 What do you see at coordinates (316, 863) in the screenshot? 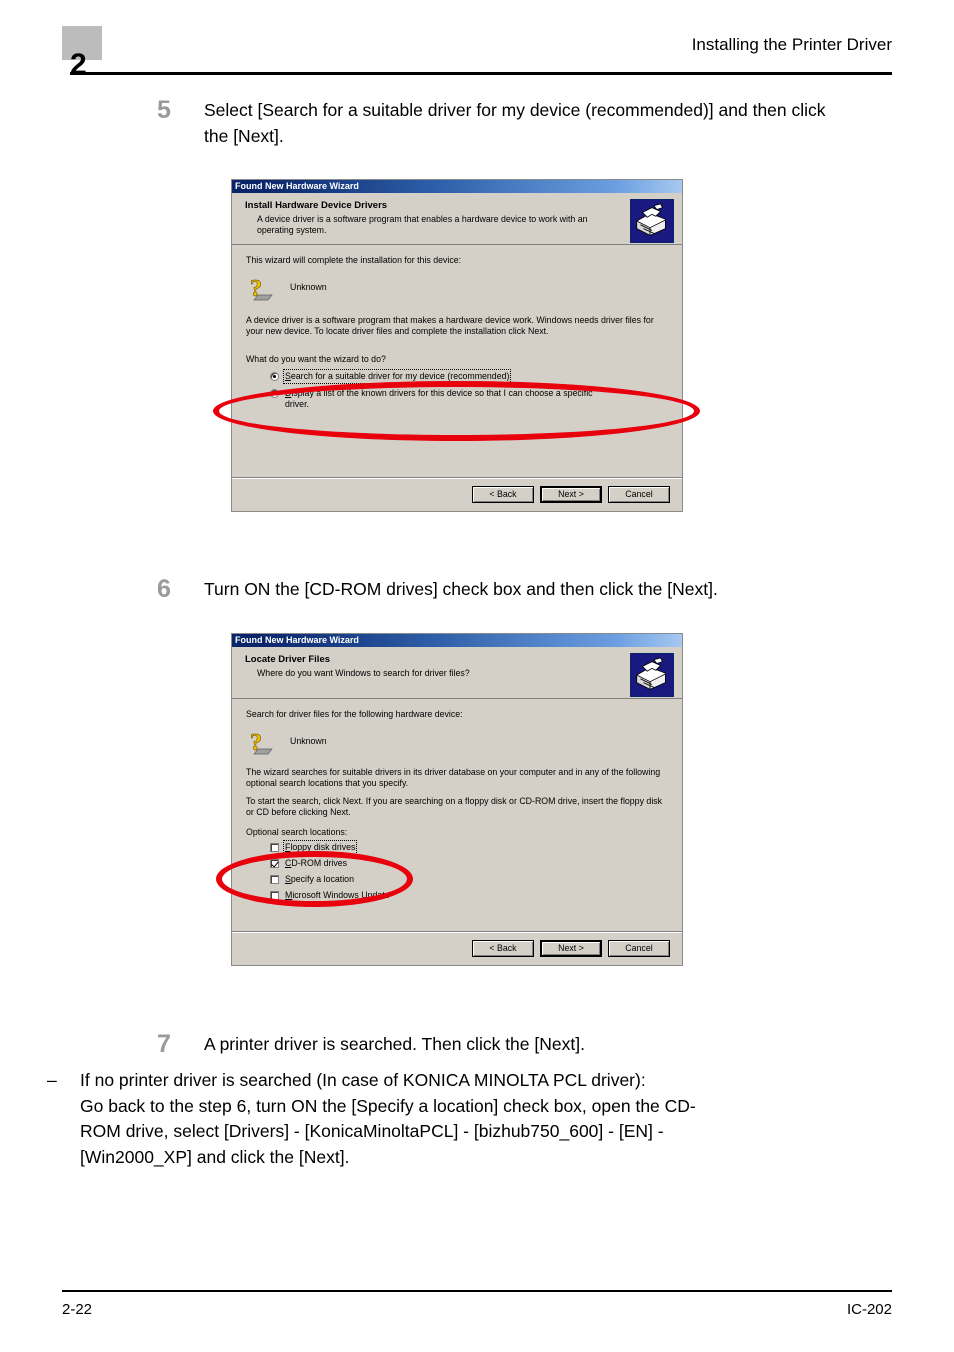
I see `checkbox-cd-rom-drives-label: CD-ROM drives` at bounding box center [316, 863].